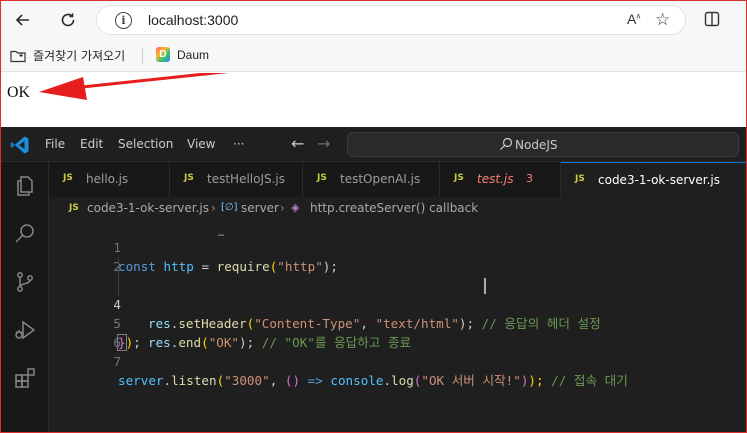  Describe the element at coordinates (193, 20) in the screenshot. I see `url-text: localhost:3000` at that location.